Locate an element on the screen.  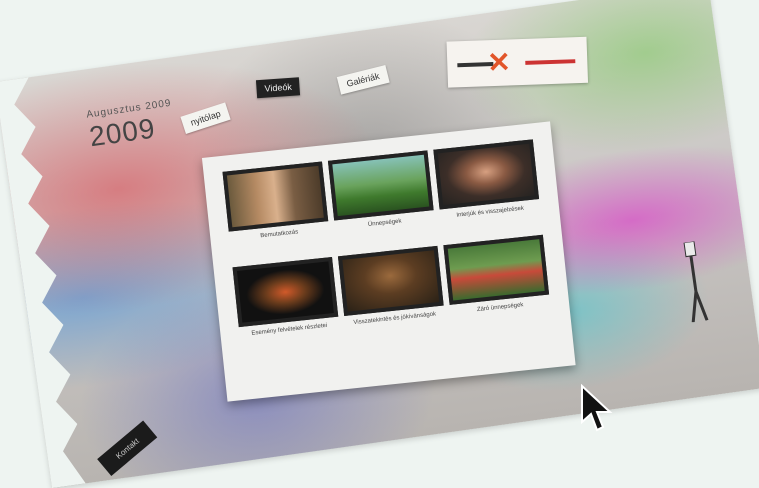
brand-logo: ✕ is located at coordinates (517, 62).